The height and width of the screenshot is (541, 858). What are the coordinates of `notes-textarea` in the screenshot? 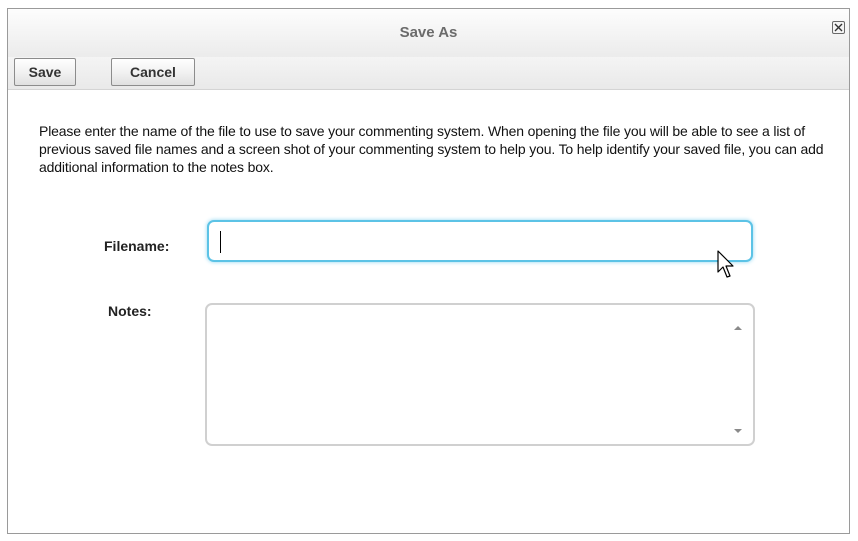 It's located at (470, 376).